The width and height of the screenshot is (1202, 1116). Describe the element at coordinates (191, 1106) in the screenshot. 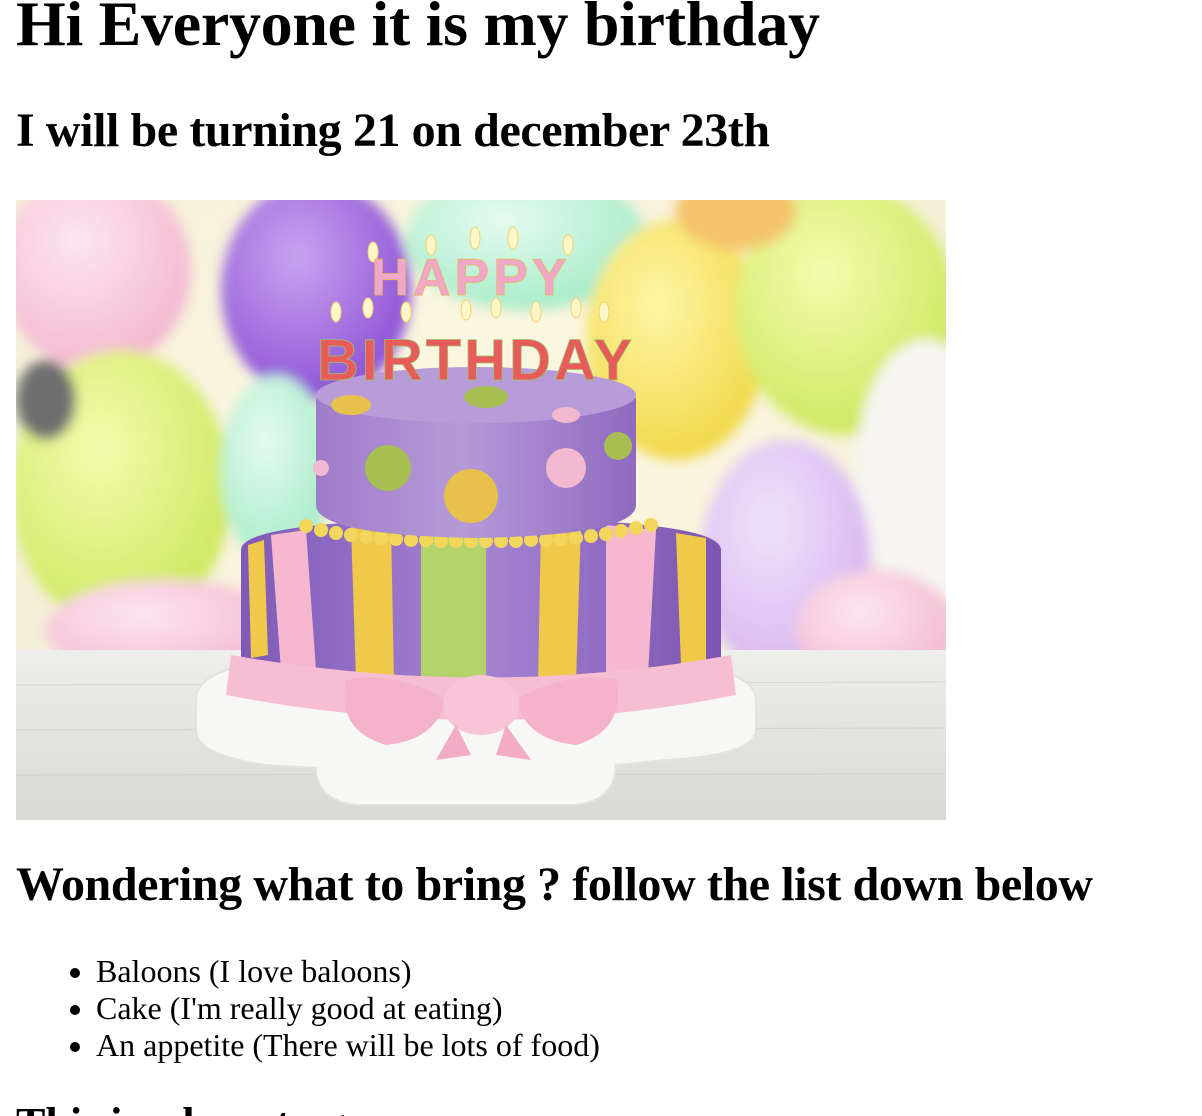

I see `next-heading: This is where to go` at that location.